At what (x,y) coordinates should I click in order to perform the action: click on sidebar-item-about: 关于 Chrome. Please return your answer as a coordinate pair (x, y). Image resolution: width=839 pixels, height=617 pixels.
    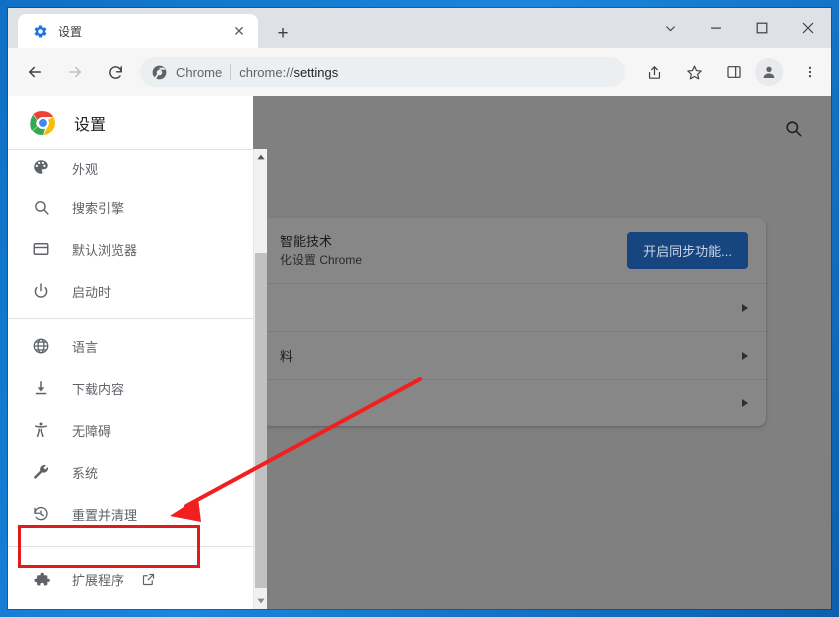
    Looking at the image, I should click on (130, 607).